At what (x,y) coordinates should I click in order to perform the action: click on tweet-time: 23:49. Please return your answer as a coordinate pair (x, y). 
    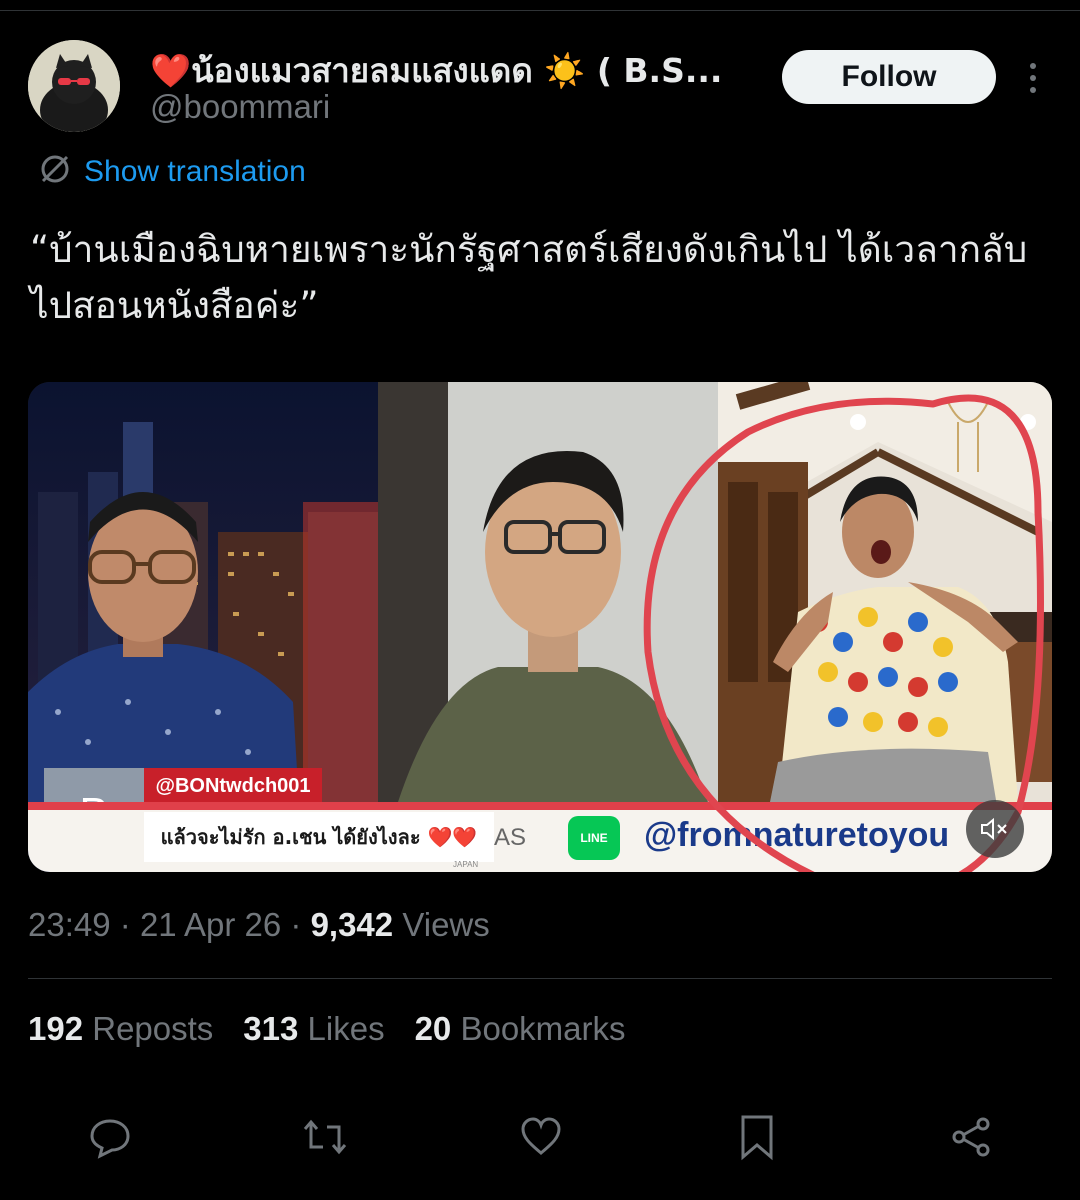
    Looking at the image, I should click on (69, 924).